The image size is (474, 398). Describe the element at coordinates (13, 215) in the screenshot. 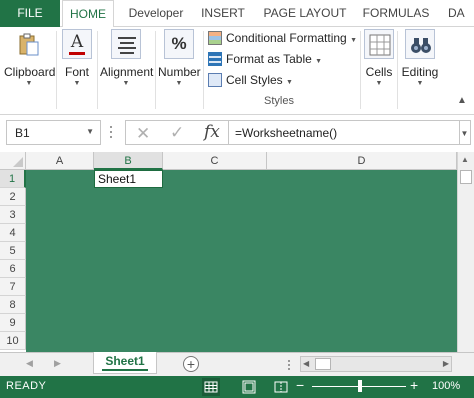

I see `row-header-3: 3` at that location.